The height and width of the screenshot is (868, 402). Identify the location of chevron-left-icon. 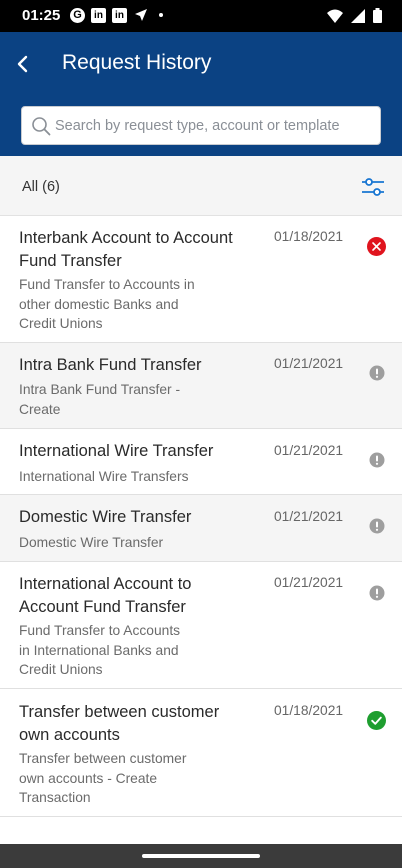
(22, 64).